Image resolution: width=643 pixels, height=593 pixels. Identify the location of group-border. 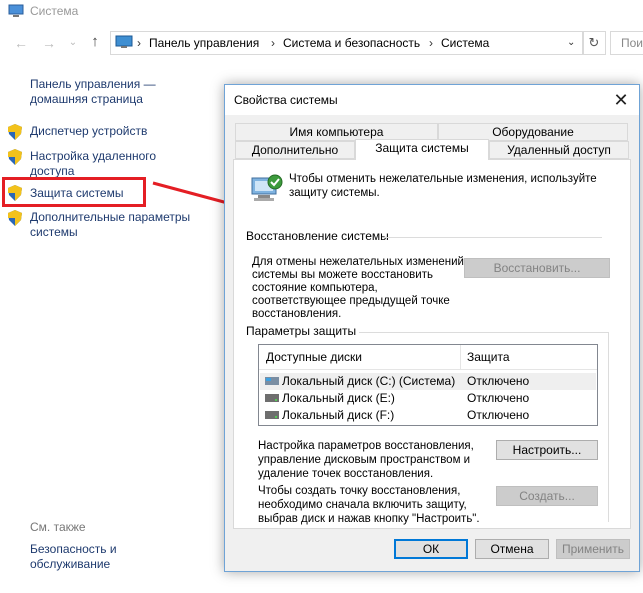
(608, 427).